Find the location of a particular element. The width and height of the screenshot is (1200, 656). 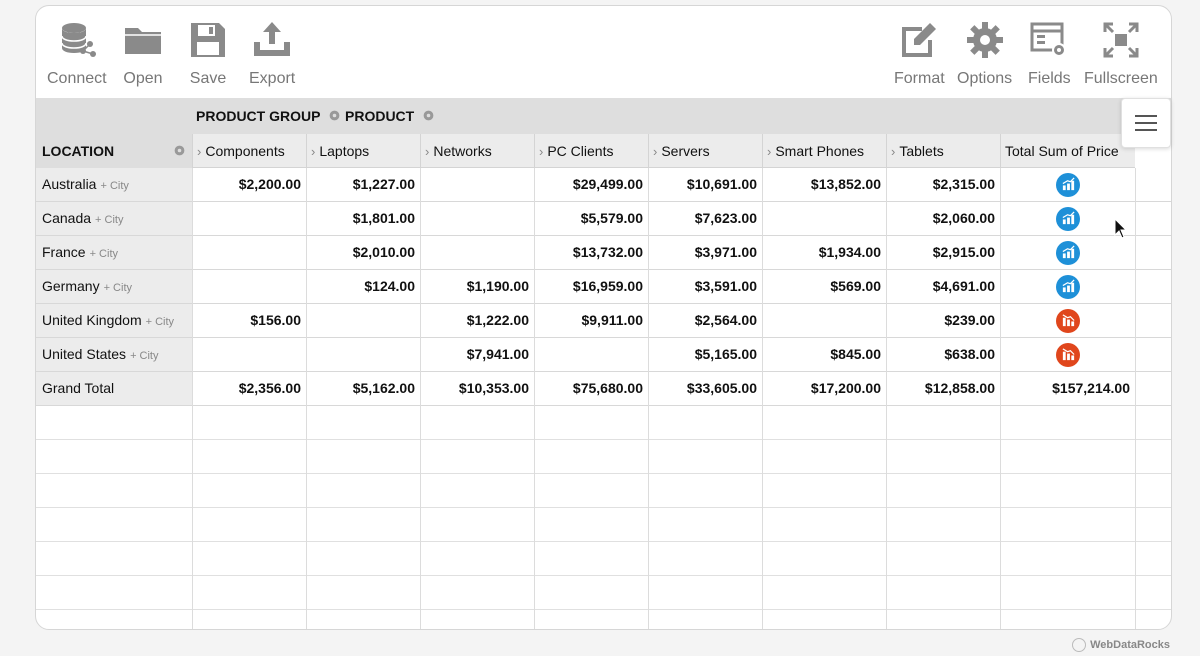

value-cell: $5,165.00 is located at coordinates (705, 354).